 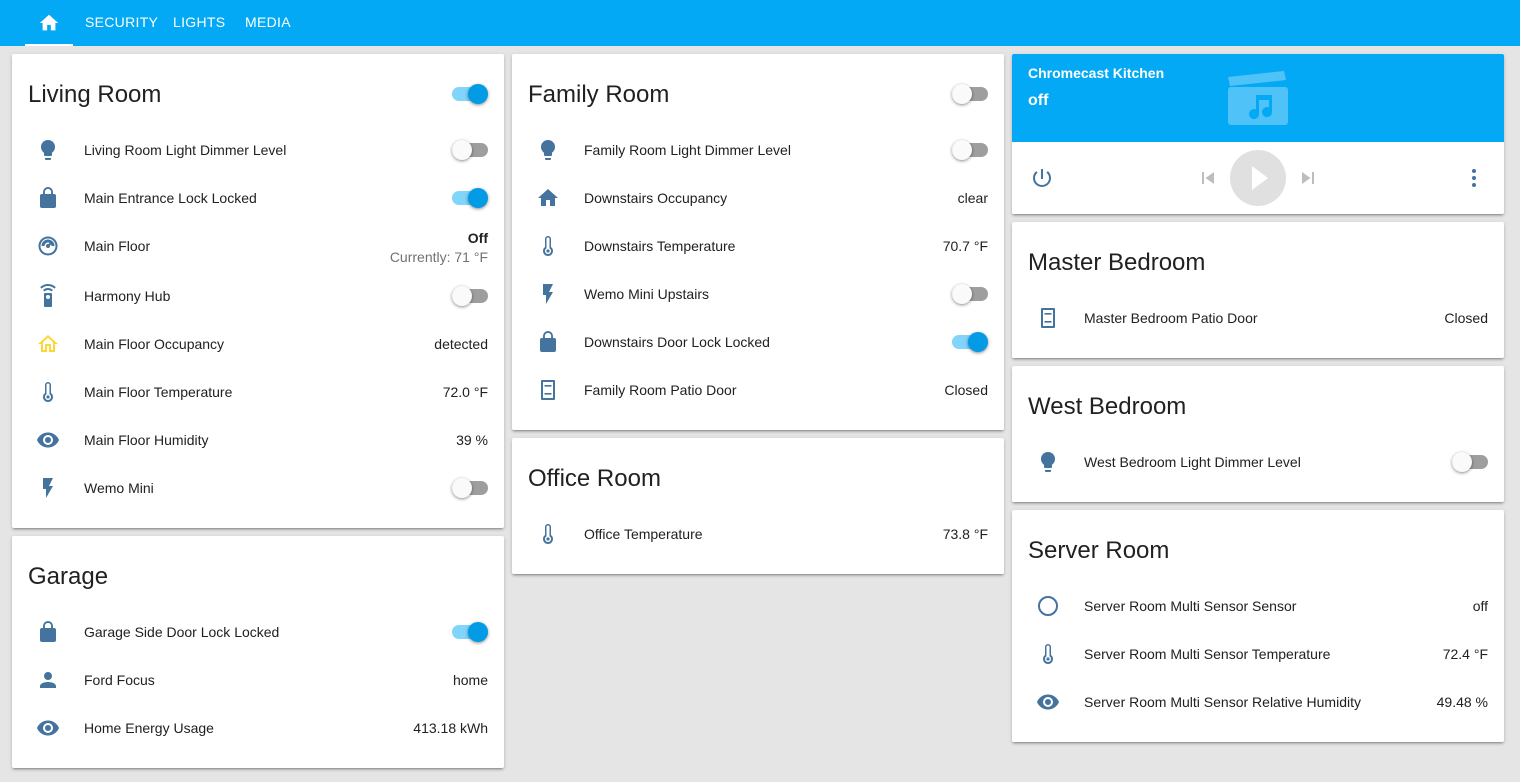 I want to click on entity-row-downstairs-door-lock: Downstairs Door Lock Locked, so click(x=758, y=342).